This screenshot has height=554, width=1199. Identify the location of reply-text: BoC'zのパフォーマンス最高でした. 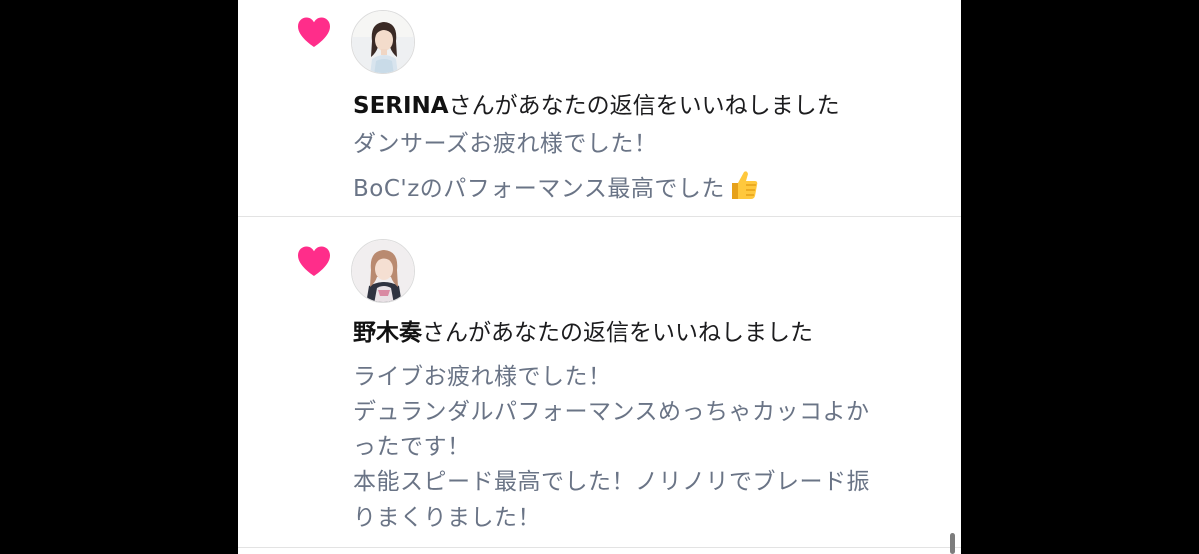
(539, 189).